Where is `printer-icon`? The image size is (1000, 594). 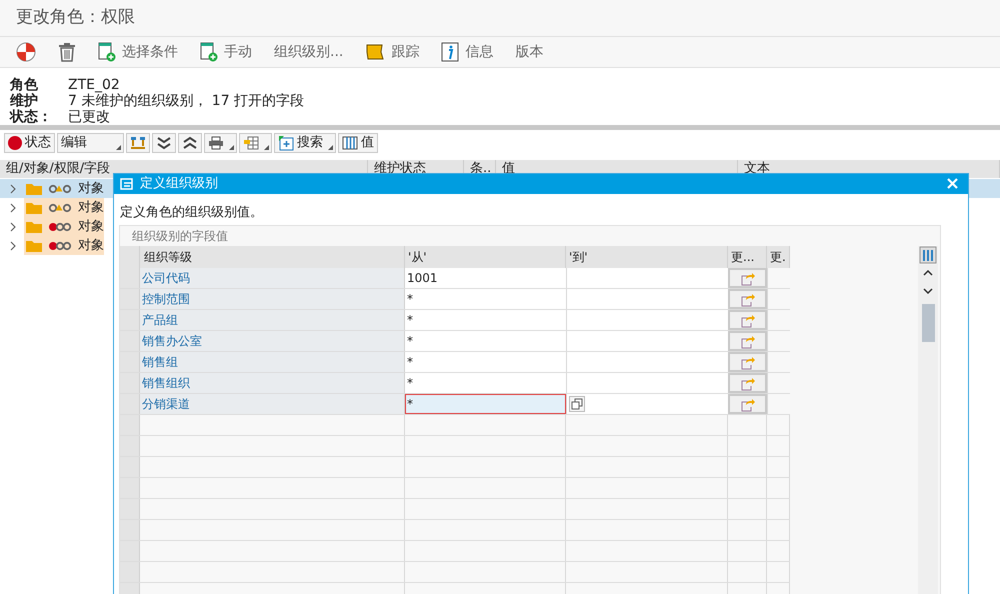 printer-icon is located at coordinates (216, 143).